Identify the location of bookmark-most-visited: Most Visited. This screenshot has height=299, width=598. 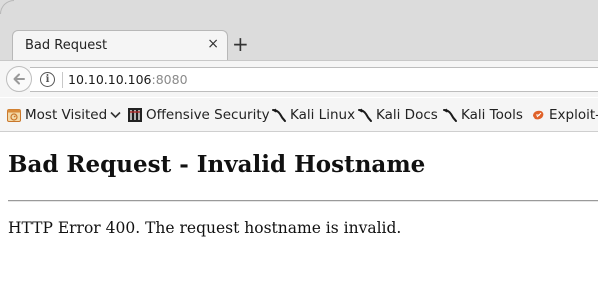
(63, 115).